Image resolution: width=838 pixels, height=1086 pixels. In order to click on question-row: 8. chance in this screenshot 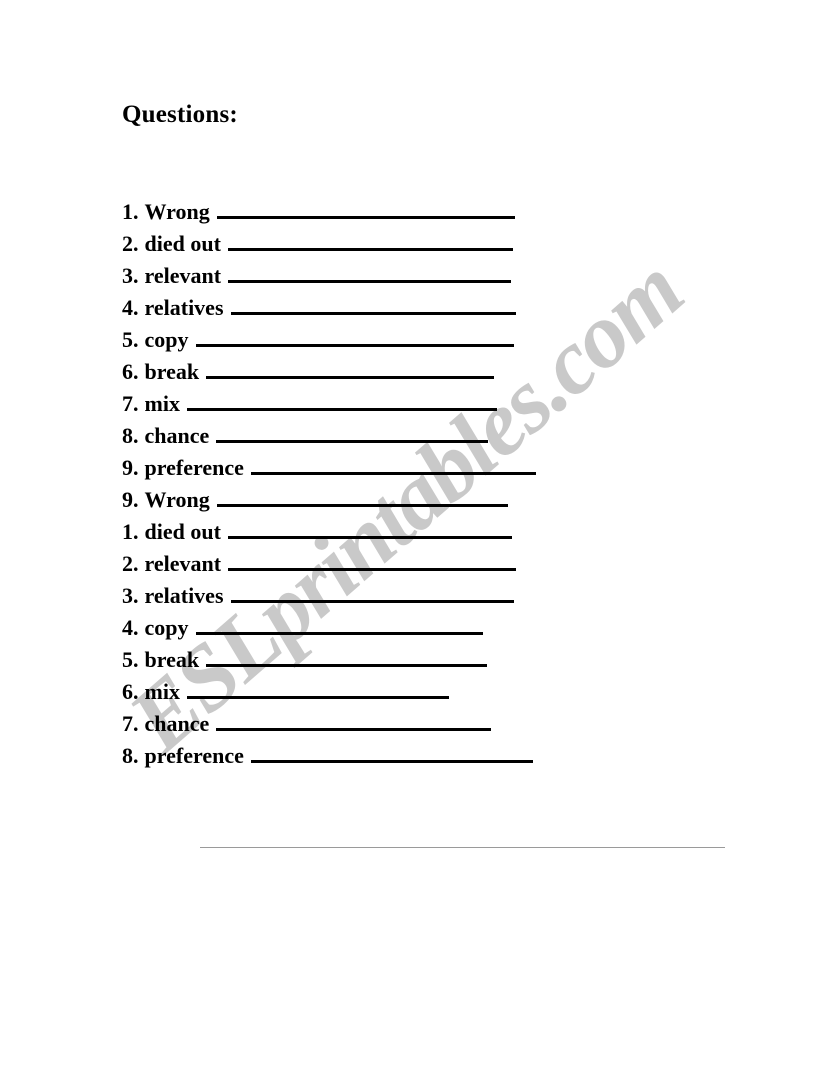, I will do `click(442, 436)`.